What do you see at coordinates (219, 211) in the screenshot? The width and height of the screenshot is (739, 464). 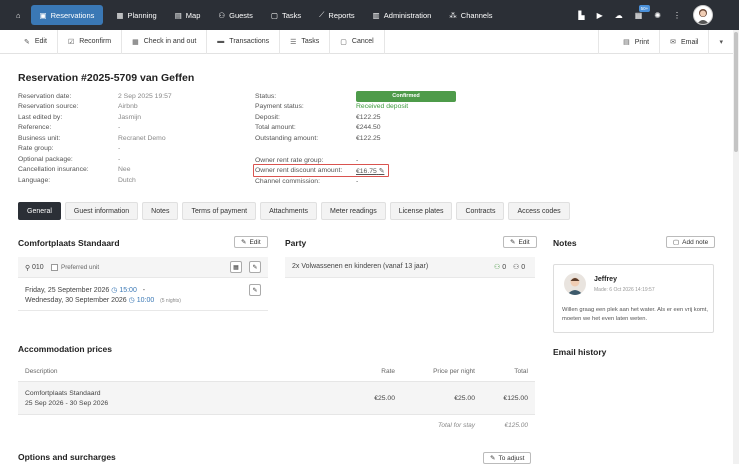 I see `tab-terms-of-payment: Terms of payment` at bounding box center [219, 211].